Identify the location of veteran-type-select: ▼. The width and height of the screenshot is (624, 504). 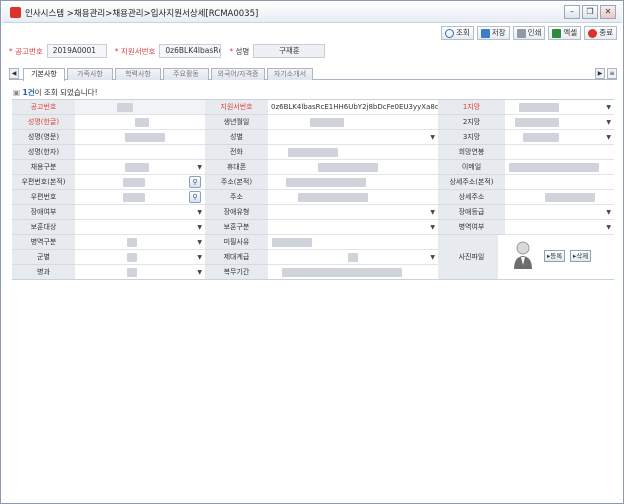
(353, 227).